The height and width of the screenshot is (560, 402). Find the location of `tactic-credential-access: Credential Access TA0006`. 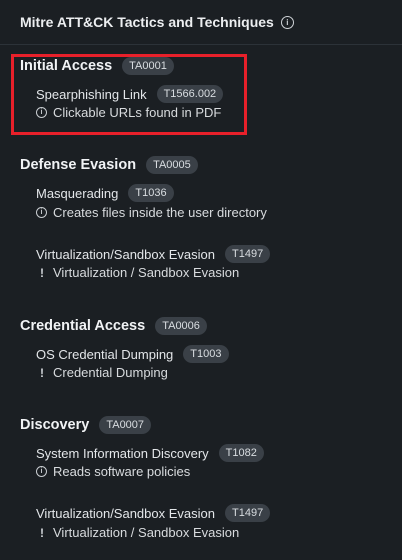

tactic-credential-access: Credential Access TA0006 is located at coordinates (113, 326).